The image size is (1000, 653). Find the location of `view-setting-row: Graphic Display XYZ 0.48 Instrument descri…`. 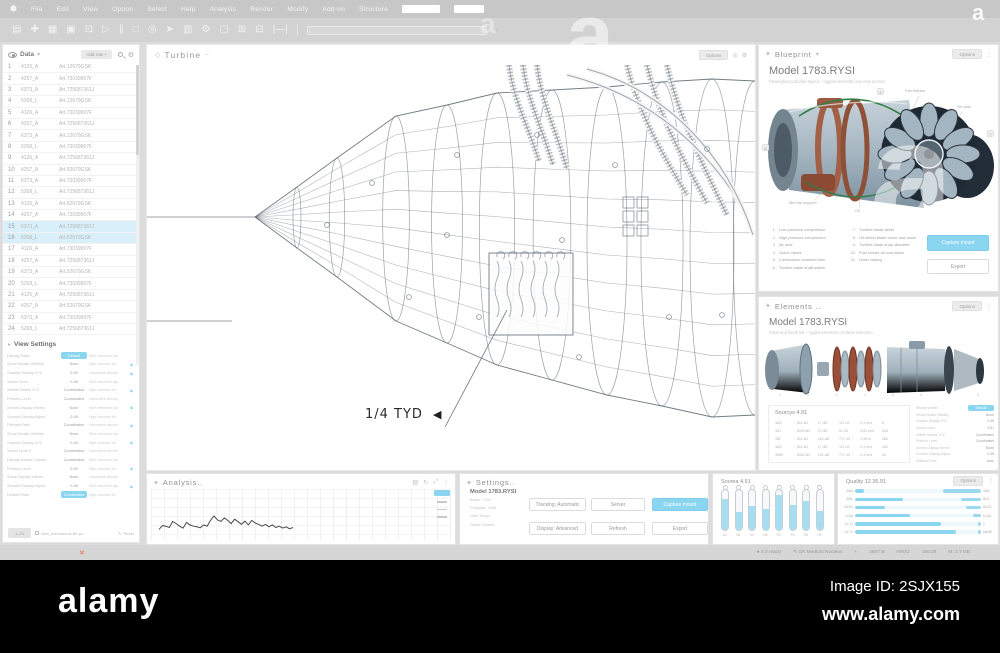

view-setting-row: Graphic Display XYZ 0.48 Instrument descri… is located at coordinates (71, 373).